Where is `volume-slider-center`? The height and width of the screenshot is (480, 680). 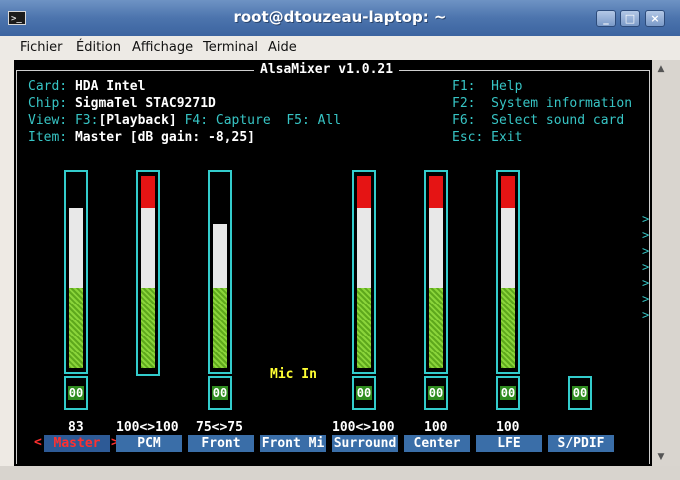
volume-slider-center is located at coordinates (436, 272).